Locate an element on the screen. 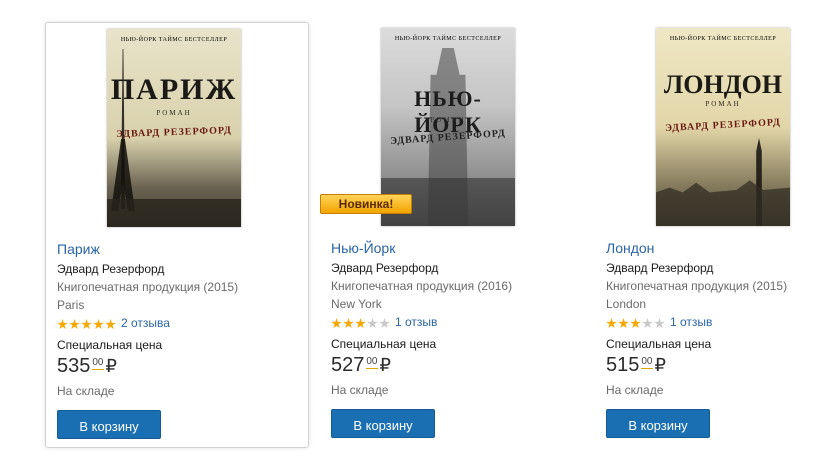 Image resolution: width=834 pixels, height=476 pixels. cover-title: ЛОНДОН is located at coordinates (723, 84).